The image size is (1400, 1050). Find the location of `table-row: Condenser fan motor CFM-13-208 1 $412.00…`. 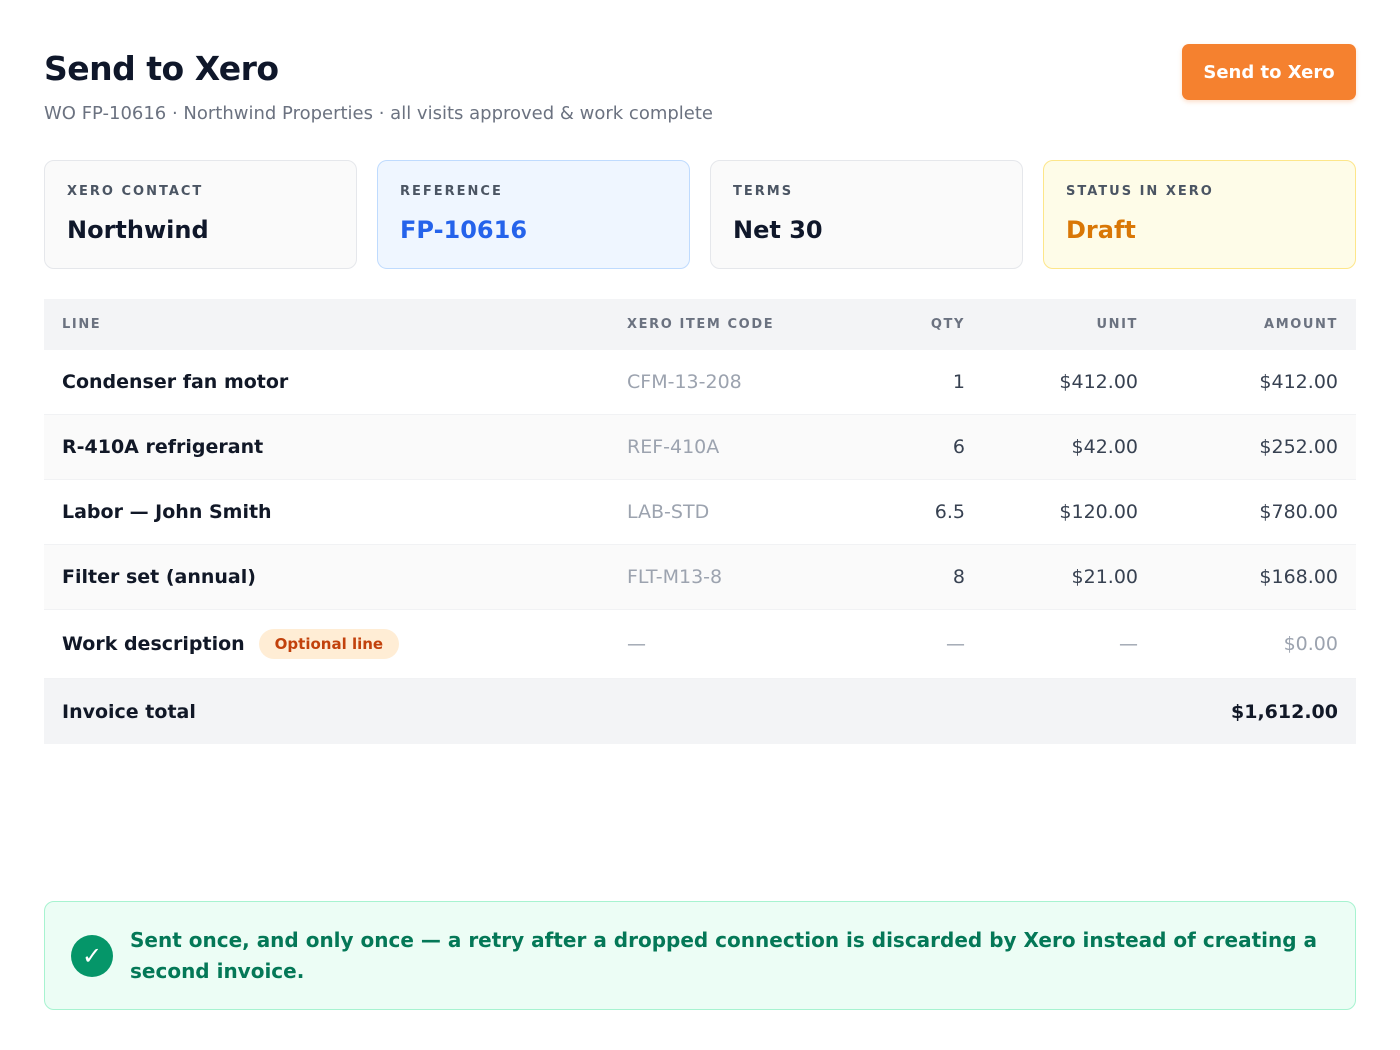

table-row: Condenser fan motor CFM-13-208 1 $412.00… is located at coordinates (700, 382).